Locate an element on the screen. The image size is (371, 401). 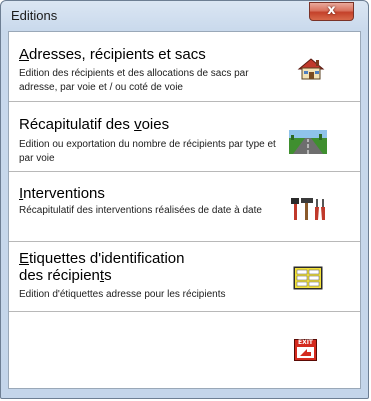
heading-text-end: oies is located at coordinates (155, 124).